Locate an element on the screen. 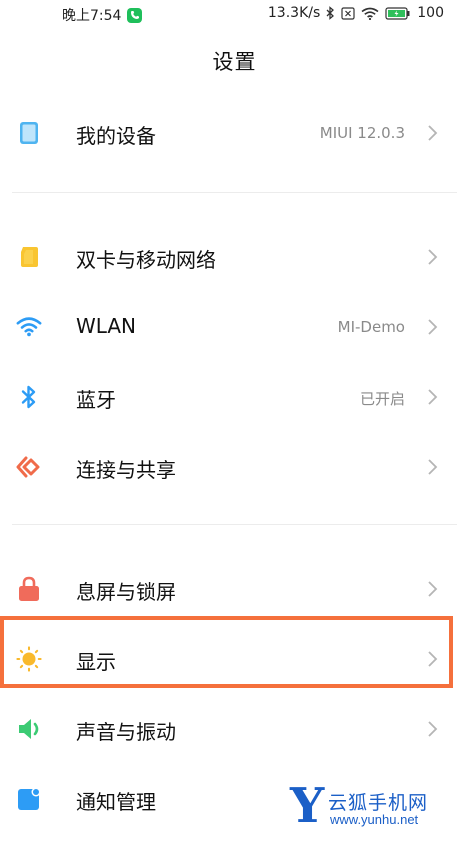  network-speed: 13.3K/s is located at coordinates (294, 13).